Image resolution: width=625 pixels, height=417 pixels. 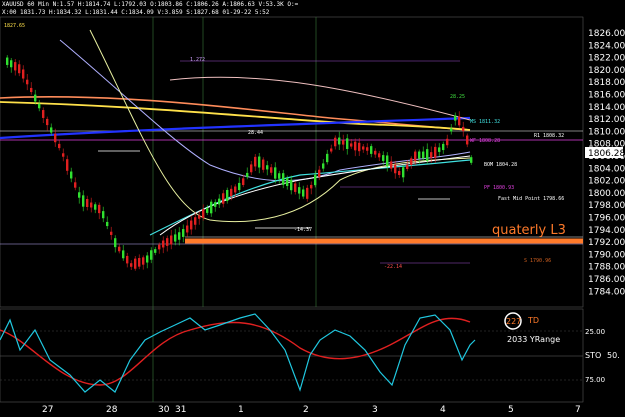 What do you see at coordinates (606, 46) in the screenshot?
I see `price-tick-label: 1824.00` at bounding box center [606, 46].